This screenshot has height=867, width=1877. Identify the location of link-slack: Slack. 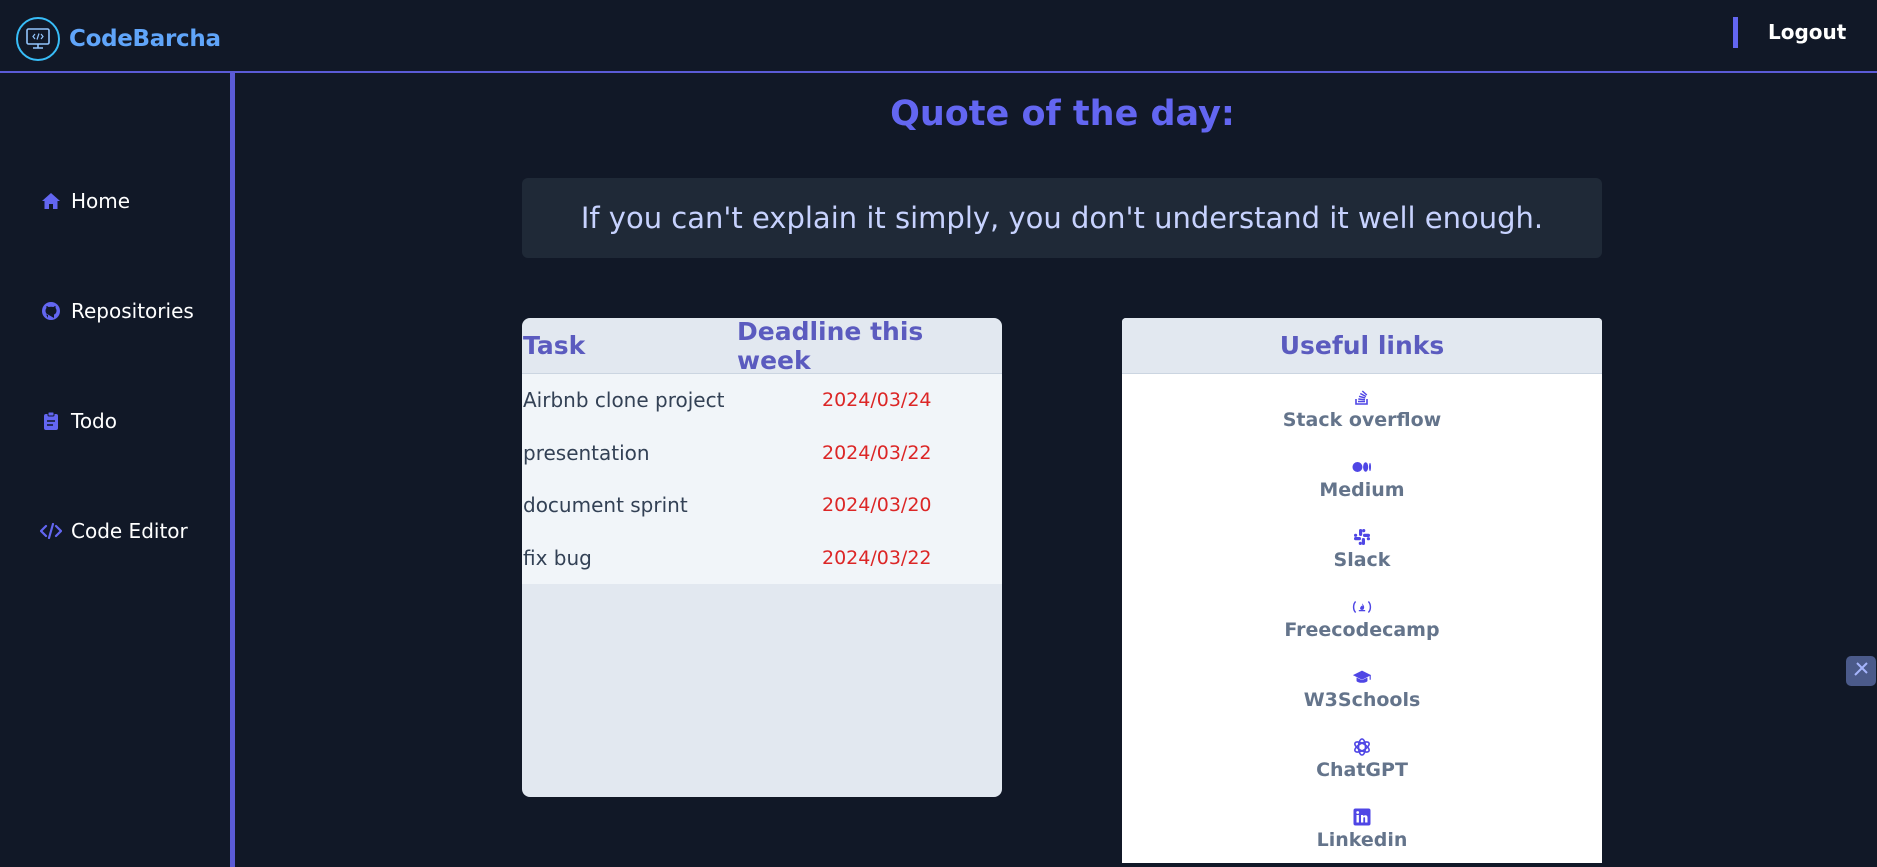
(1362, 549).